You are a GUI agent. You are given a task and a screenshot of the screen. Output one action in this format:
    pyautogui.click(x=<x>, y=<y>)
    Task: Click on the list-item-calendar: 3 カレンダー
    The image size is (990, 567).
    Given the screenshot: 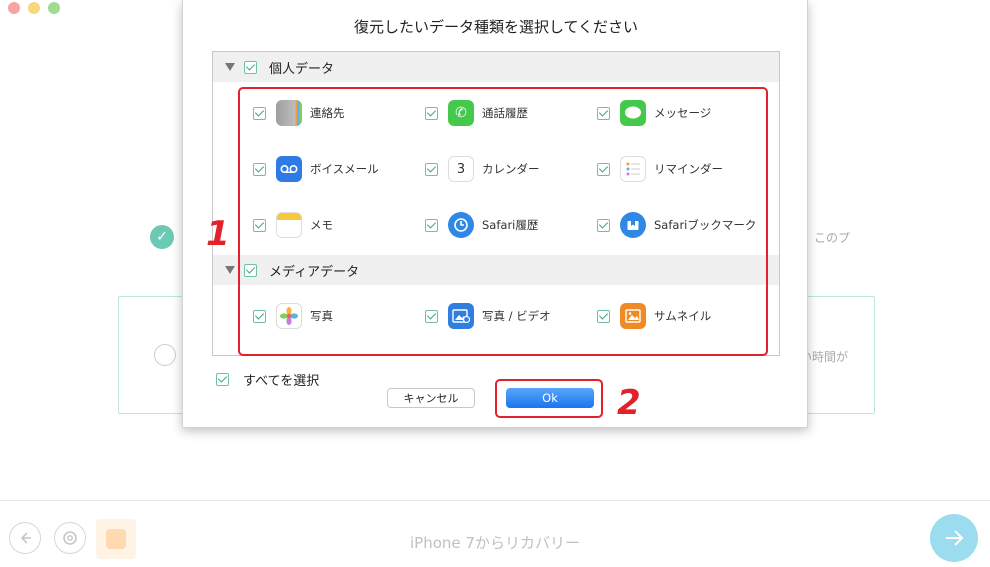 What is the action you would take?
    pyautogui.click(x=482, y=169)
    